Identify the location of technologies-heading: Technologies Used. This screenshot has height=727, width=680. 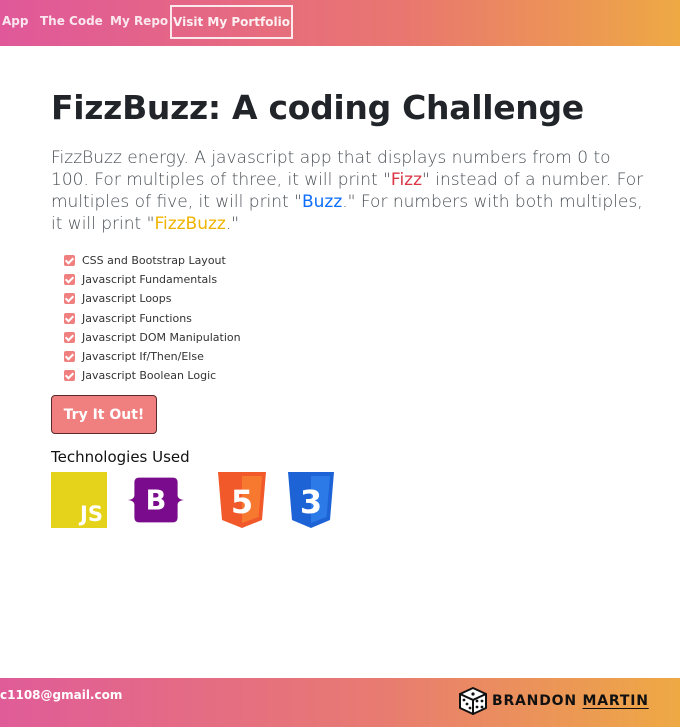
(120, 457).